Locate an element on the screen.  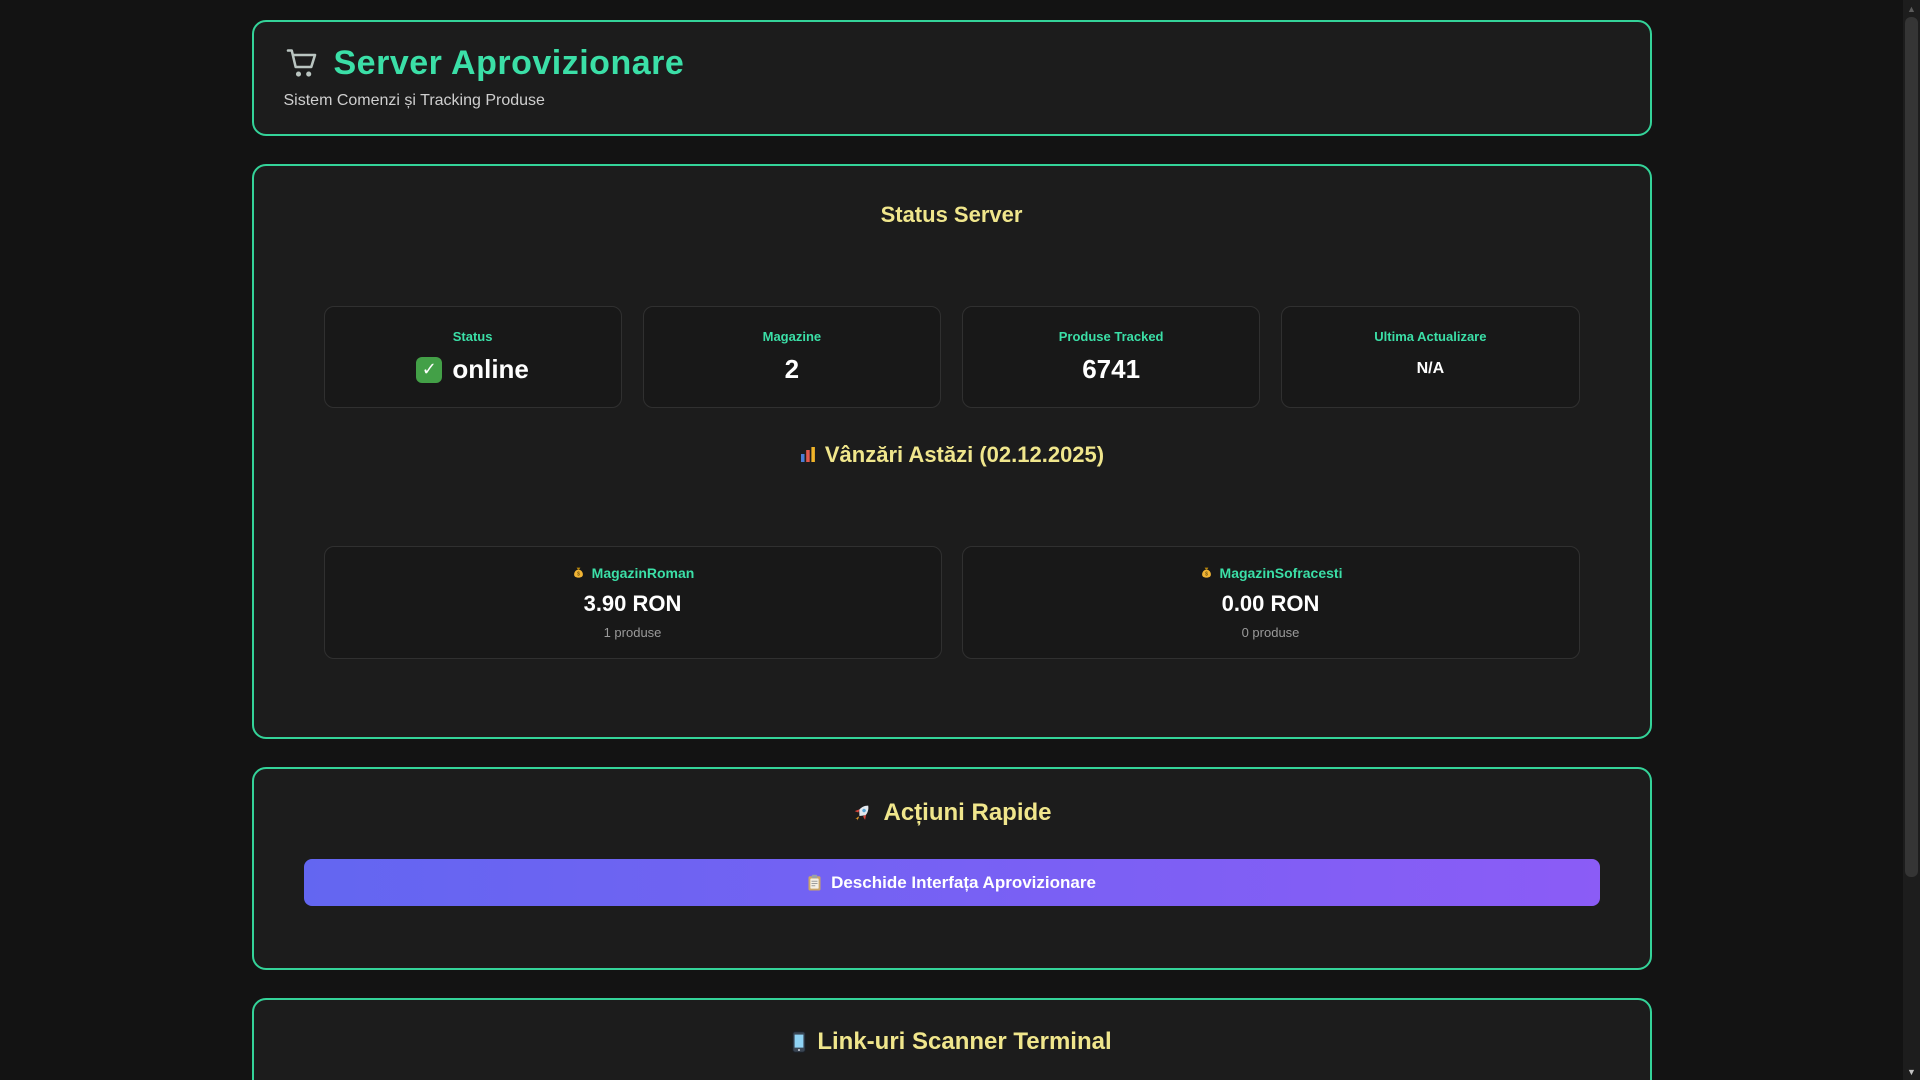
stat-value: ✓ online is located at coordinates (473, 369).